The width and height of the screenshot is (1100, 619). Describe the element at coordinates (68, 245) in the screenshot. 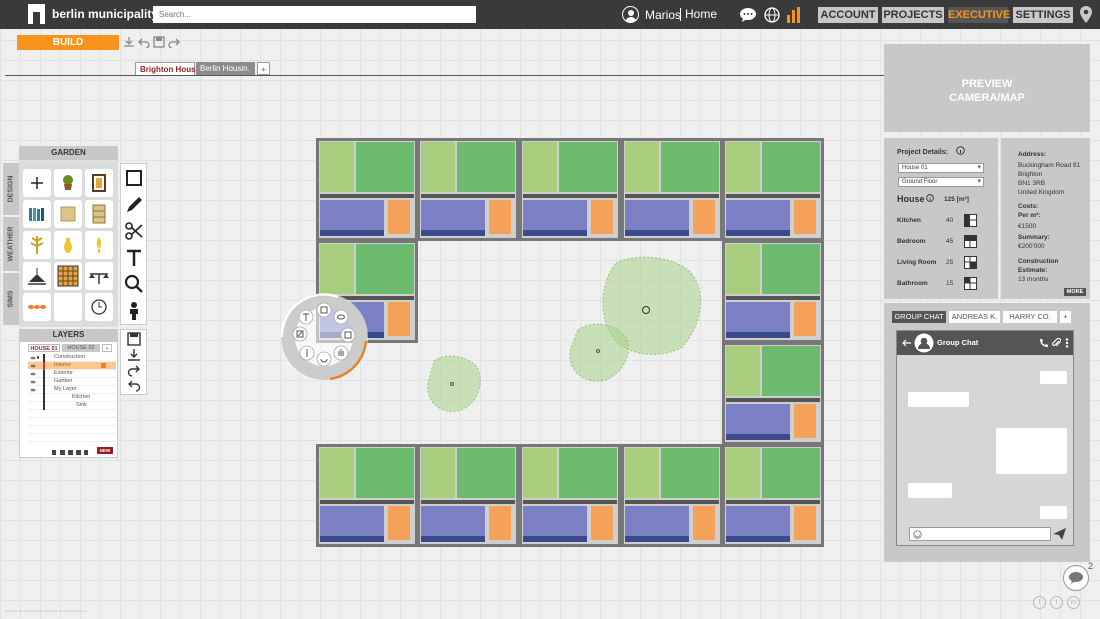

I see `vase-icon` at that location.